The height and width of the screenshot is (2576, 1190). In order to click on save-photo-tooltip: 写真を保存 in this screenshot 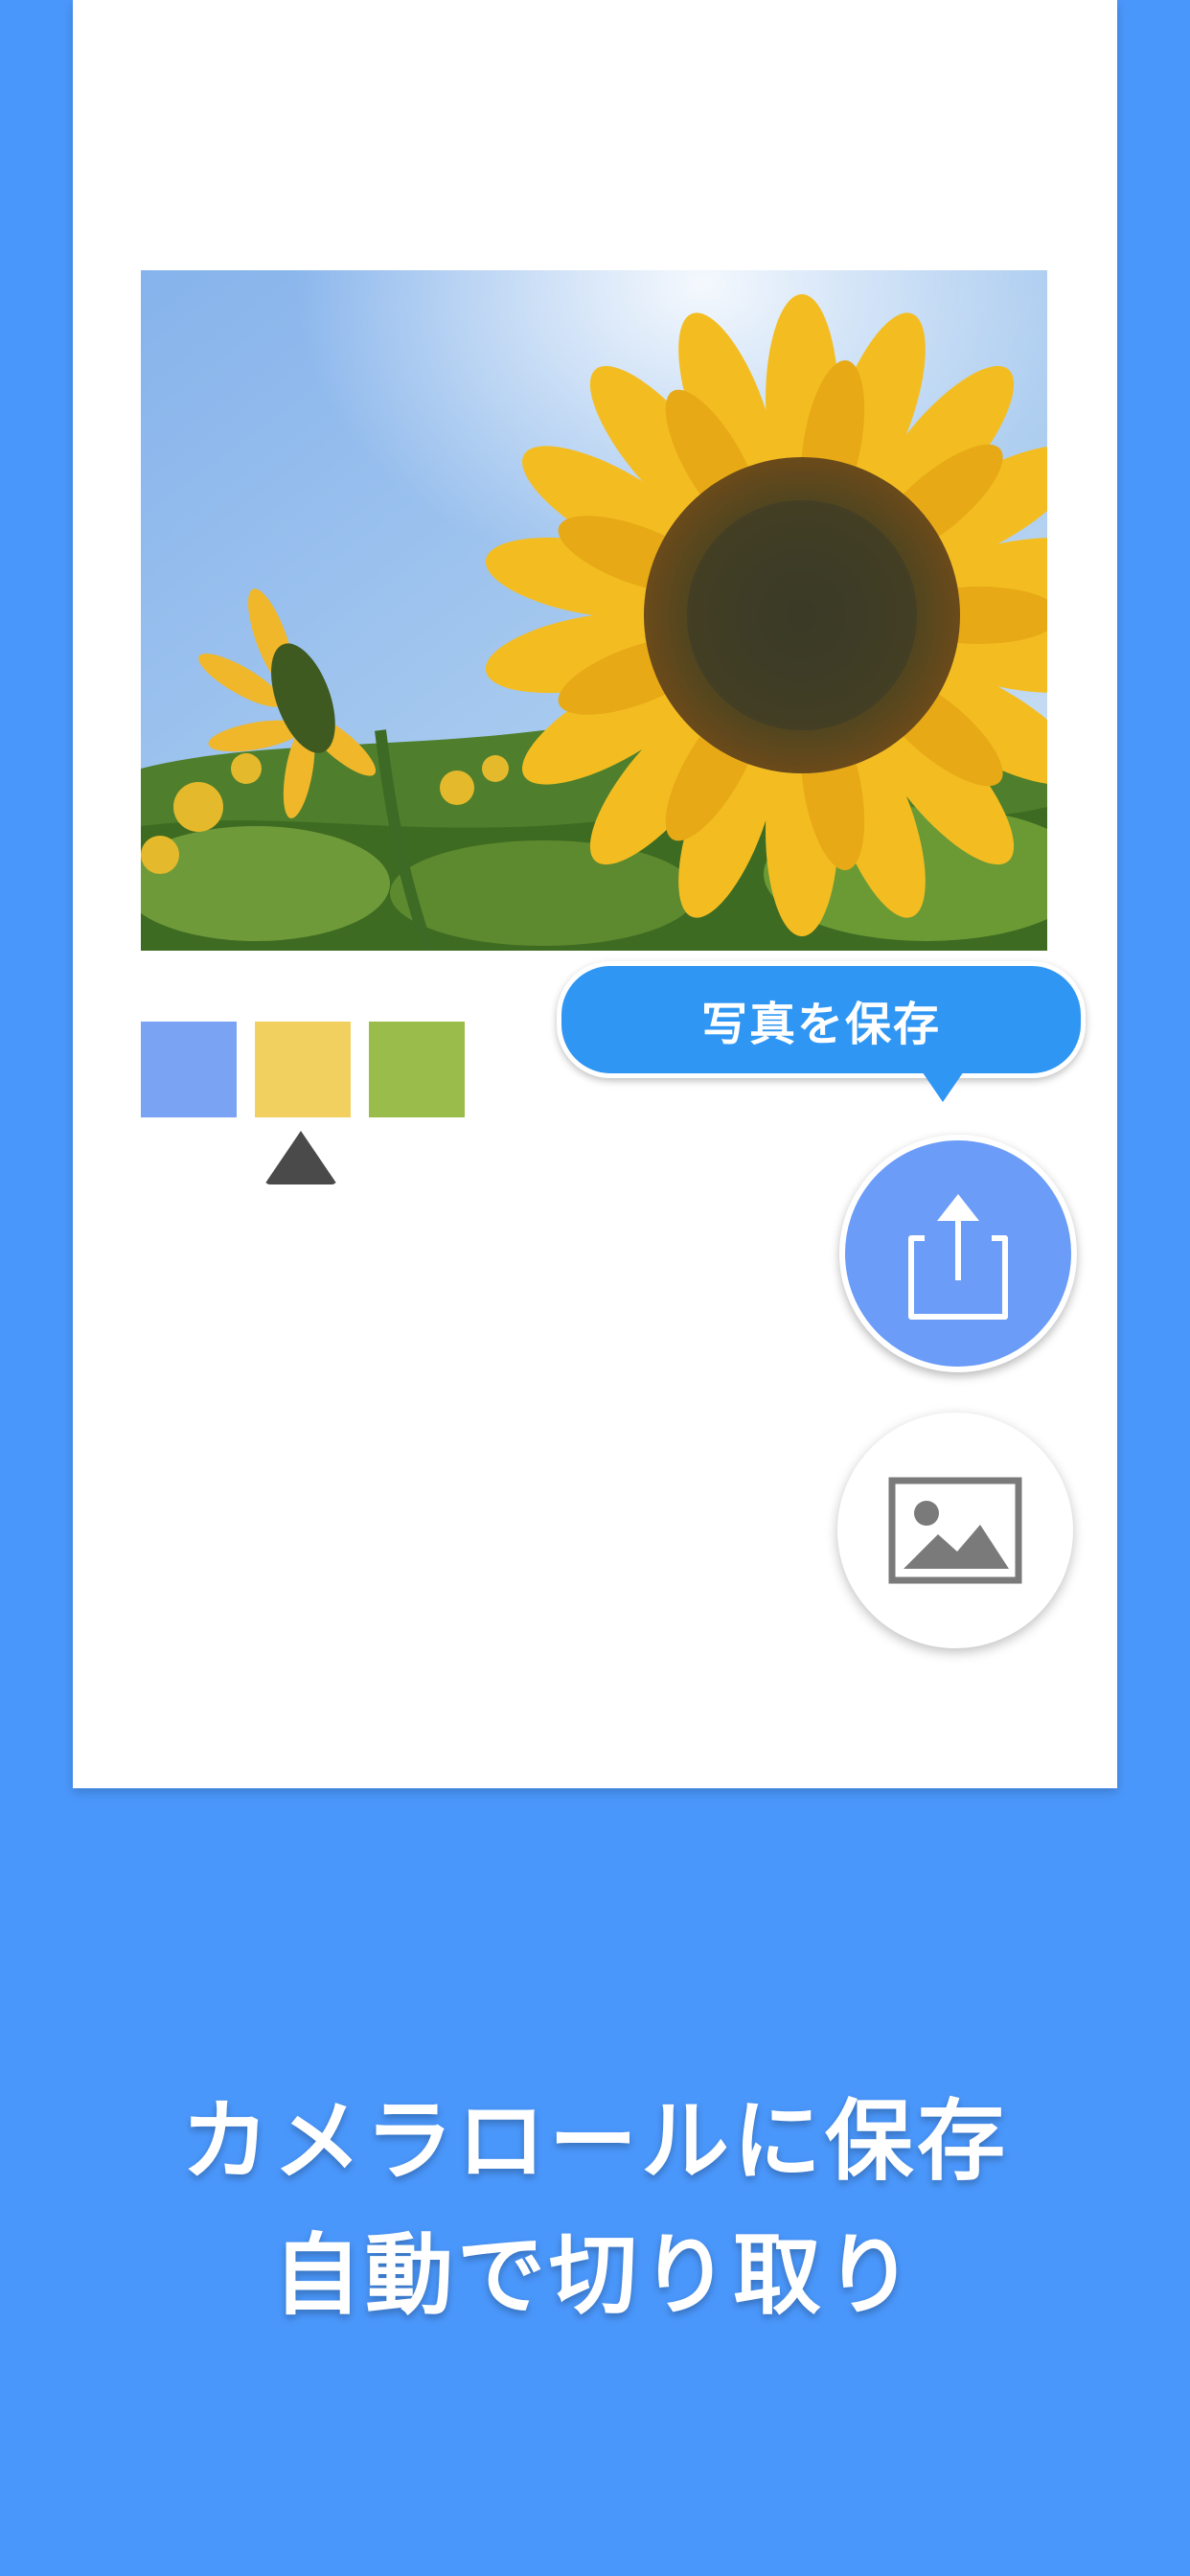, I will do `click(822, 1019)`.